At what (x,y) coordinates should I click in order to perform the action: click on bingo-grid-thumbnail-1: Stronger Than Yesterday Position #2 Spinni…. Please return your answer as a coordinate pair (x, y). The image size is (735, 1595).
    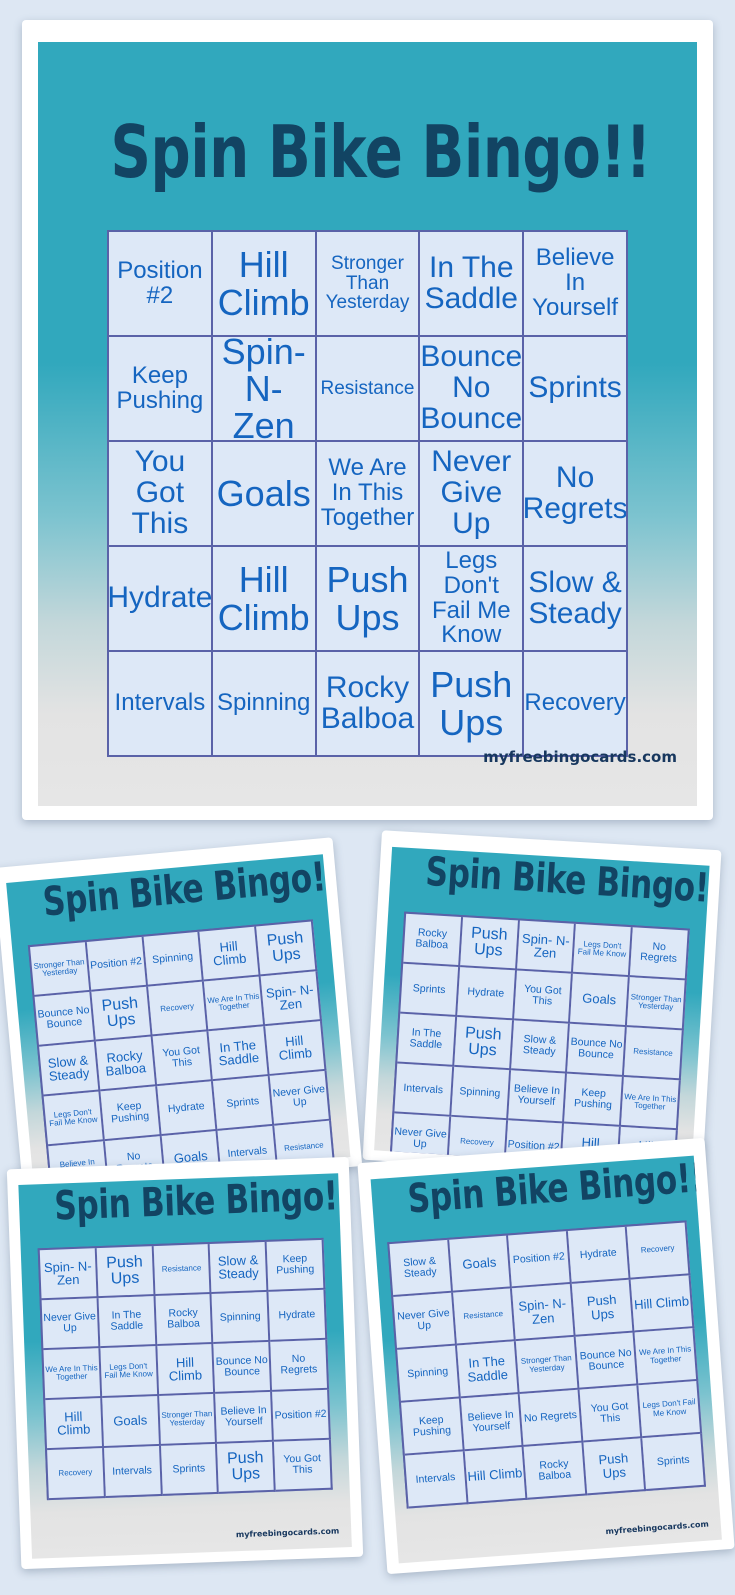
    Looking at the image, I should click on (181, 1052).